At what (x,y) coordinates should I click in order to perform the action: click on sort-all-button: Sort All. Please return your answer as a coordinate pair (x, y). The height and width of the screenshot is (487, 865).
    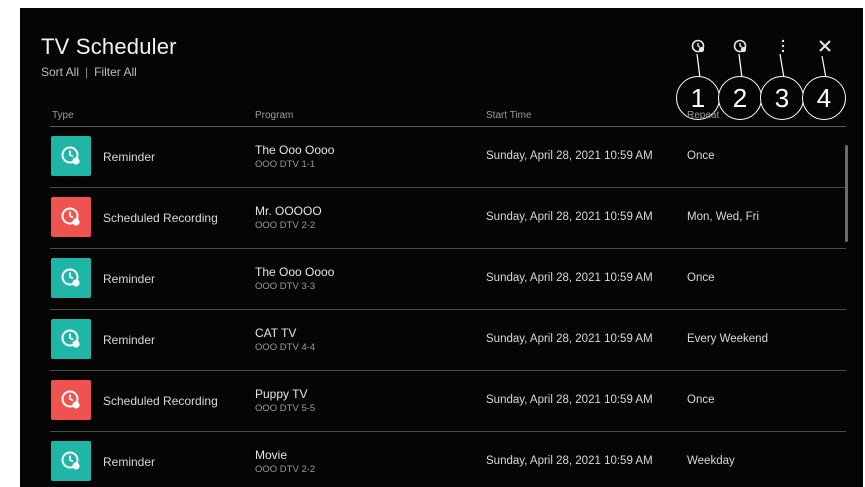
    Looking at the image, I should click on (60, 72).